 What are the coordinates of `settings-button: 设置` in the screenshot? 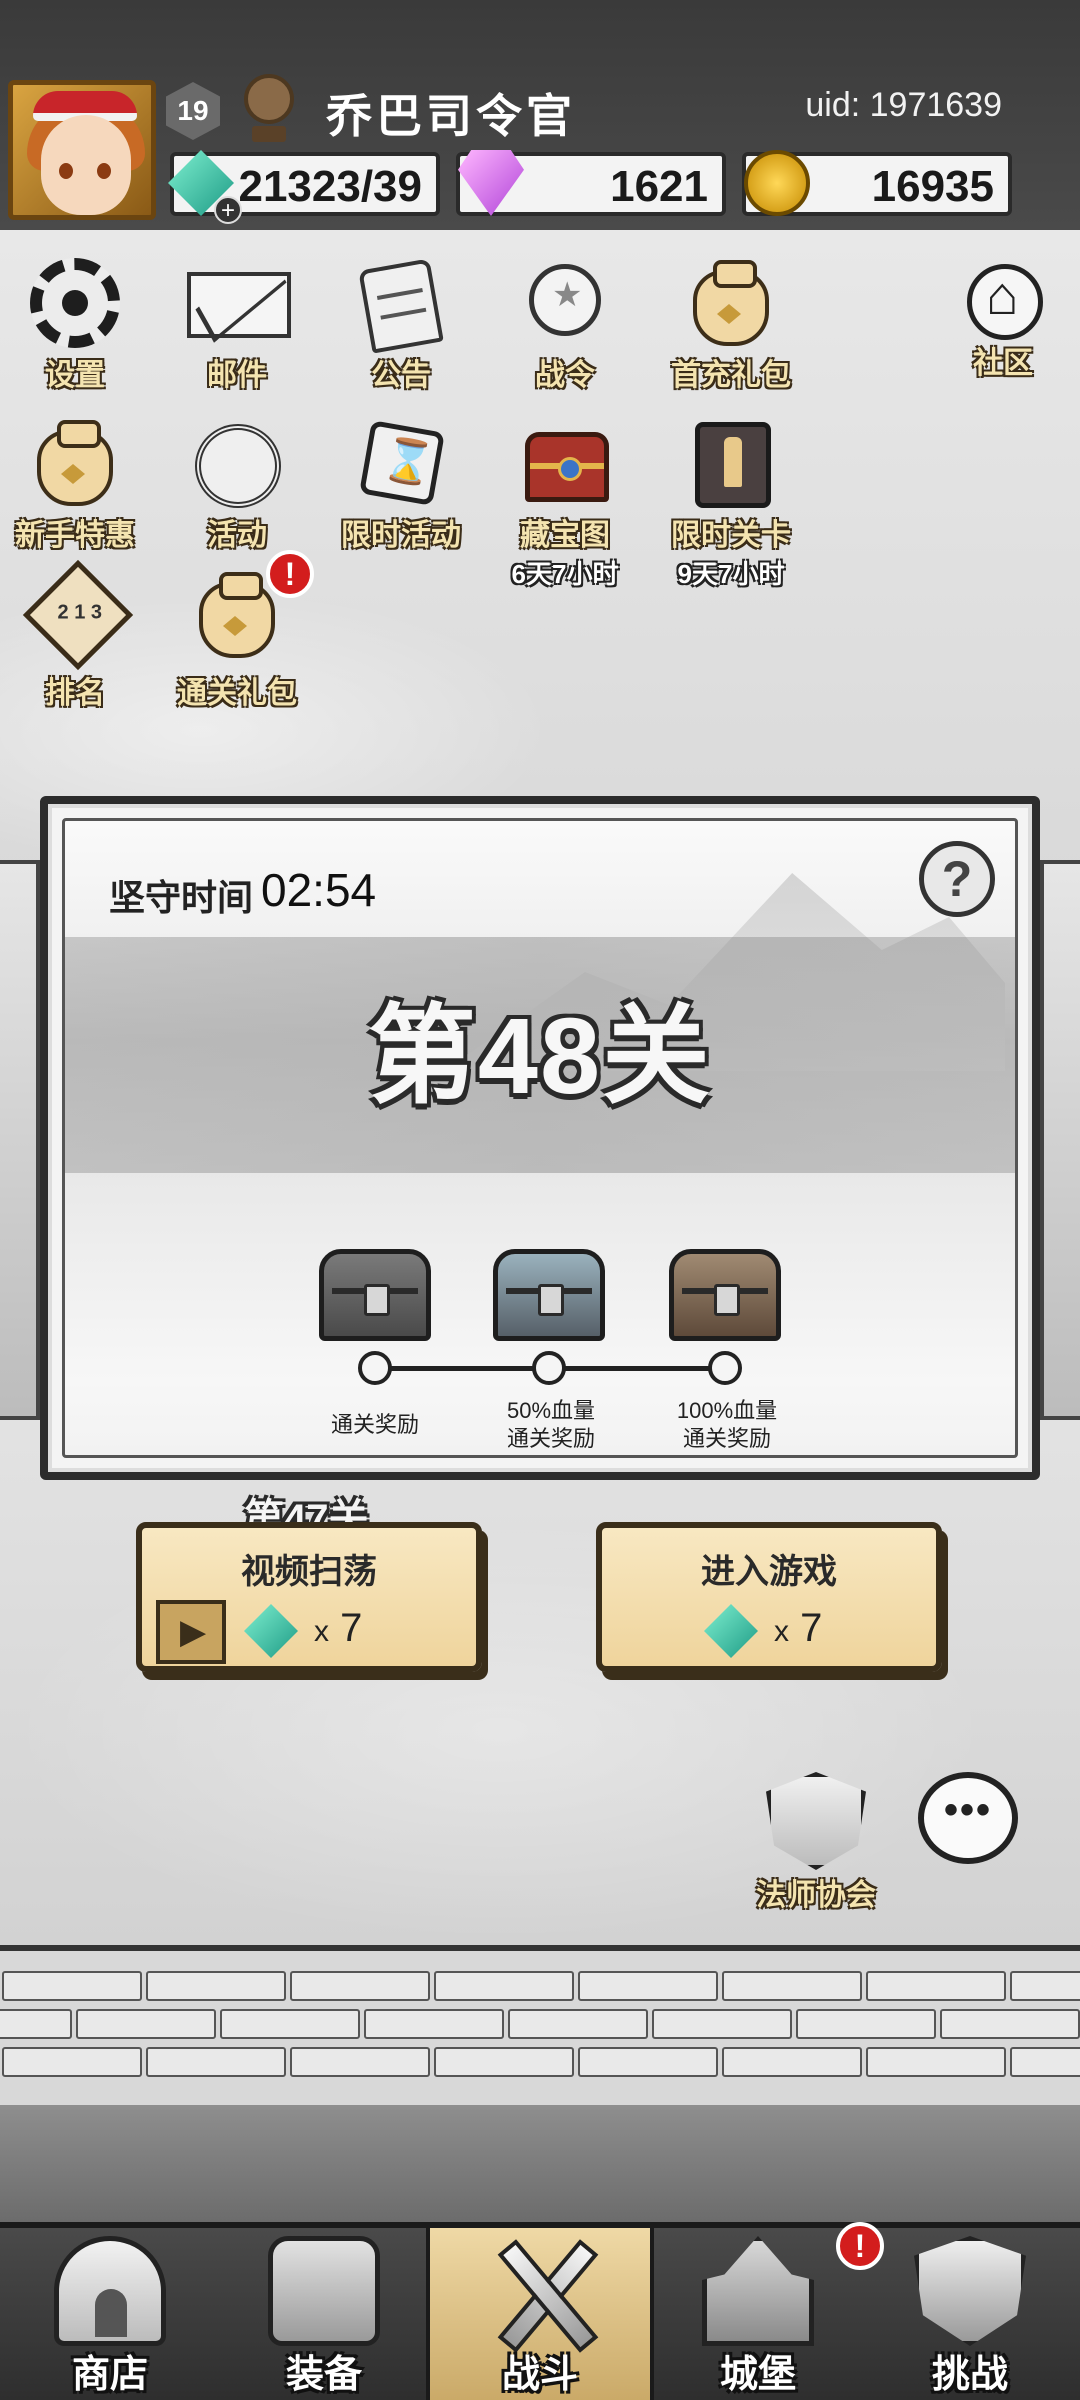 It's located at (75, 326).